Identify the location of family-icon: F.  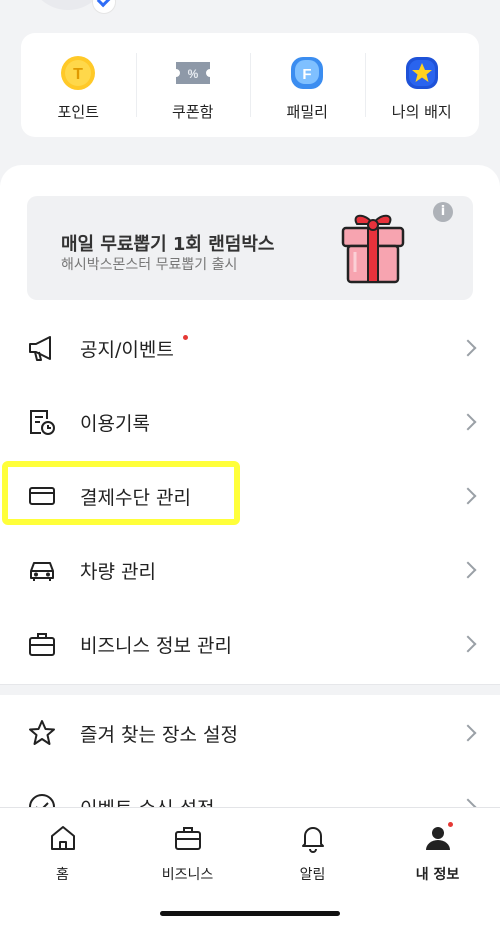
(307, 73).